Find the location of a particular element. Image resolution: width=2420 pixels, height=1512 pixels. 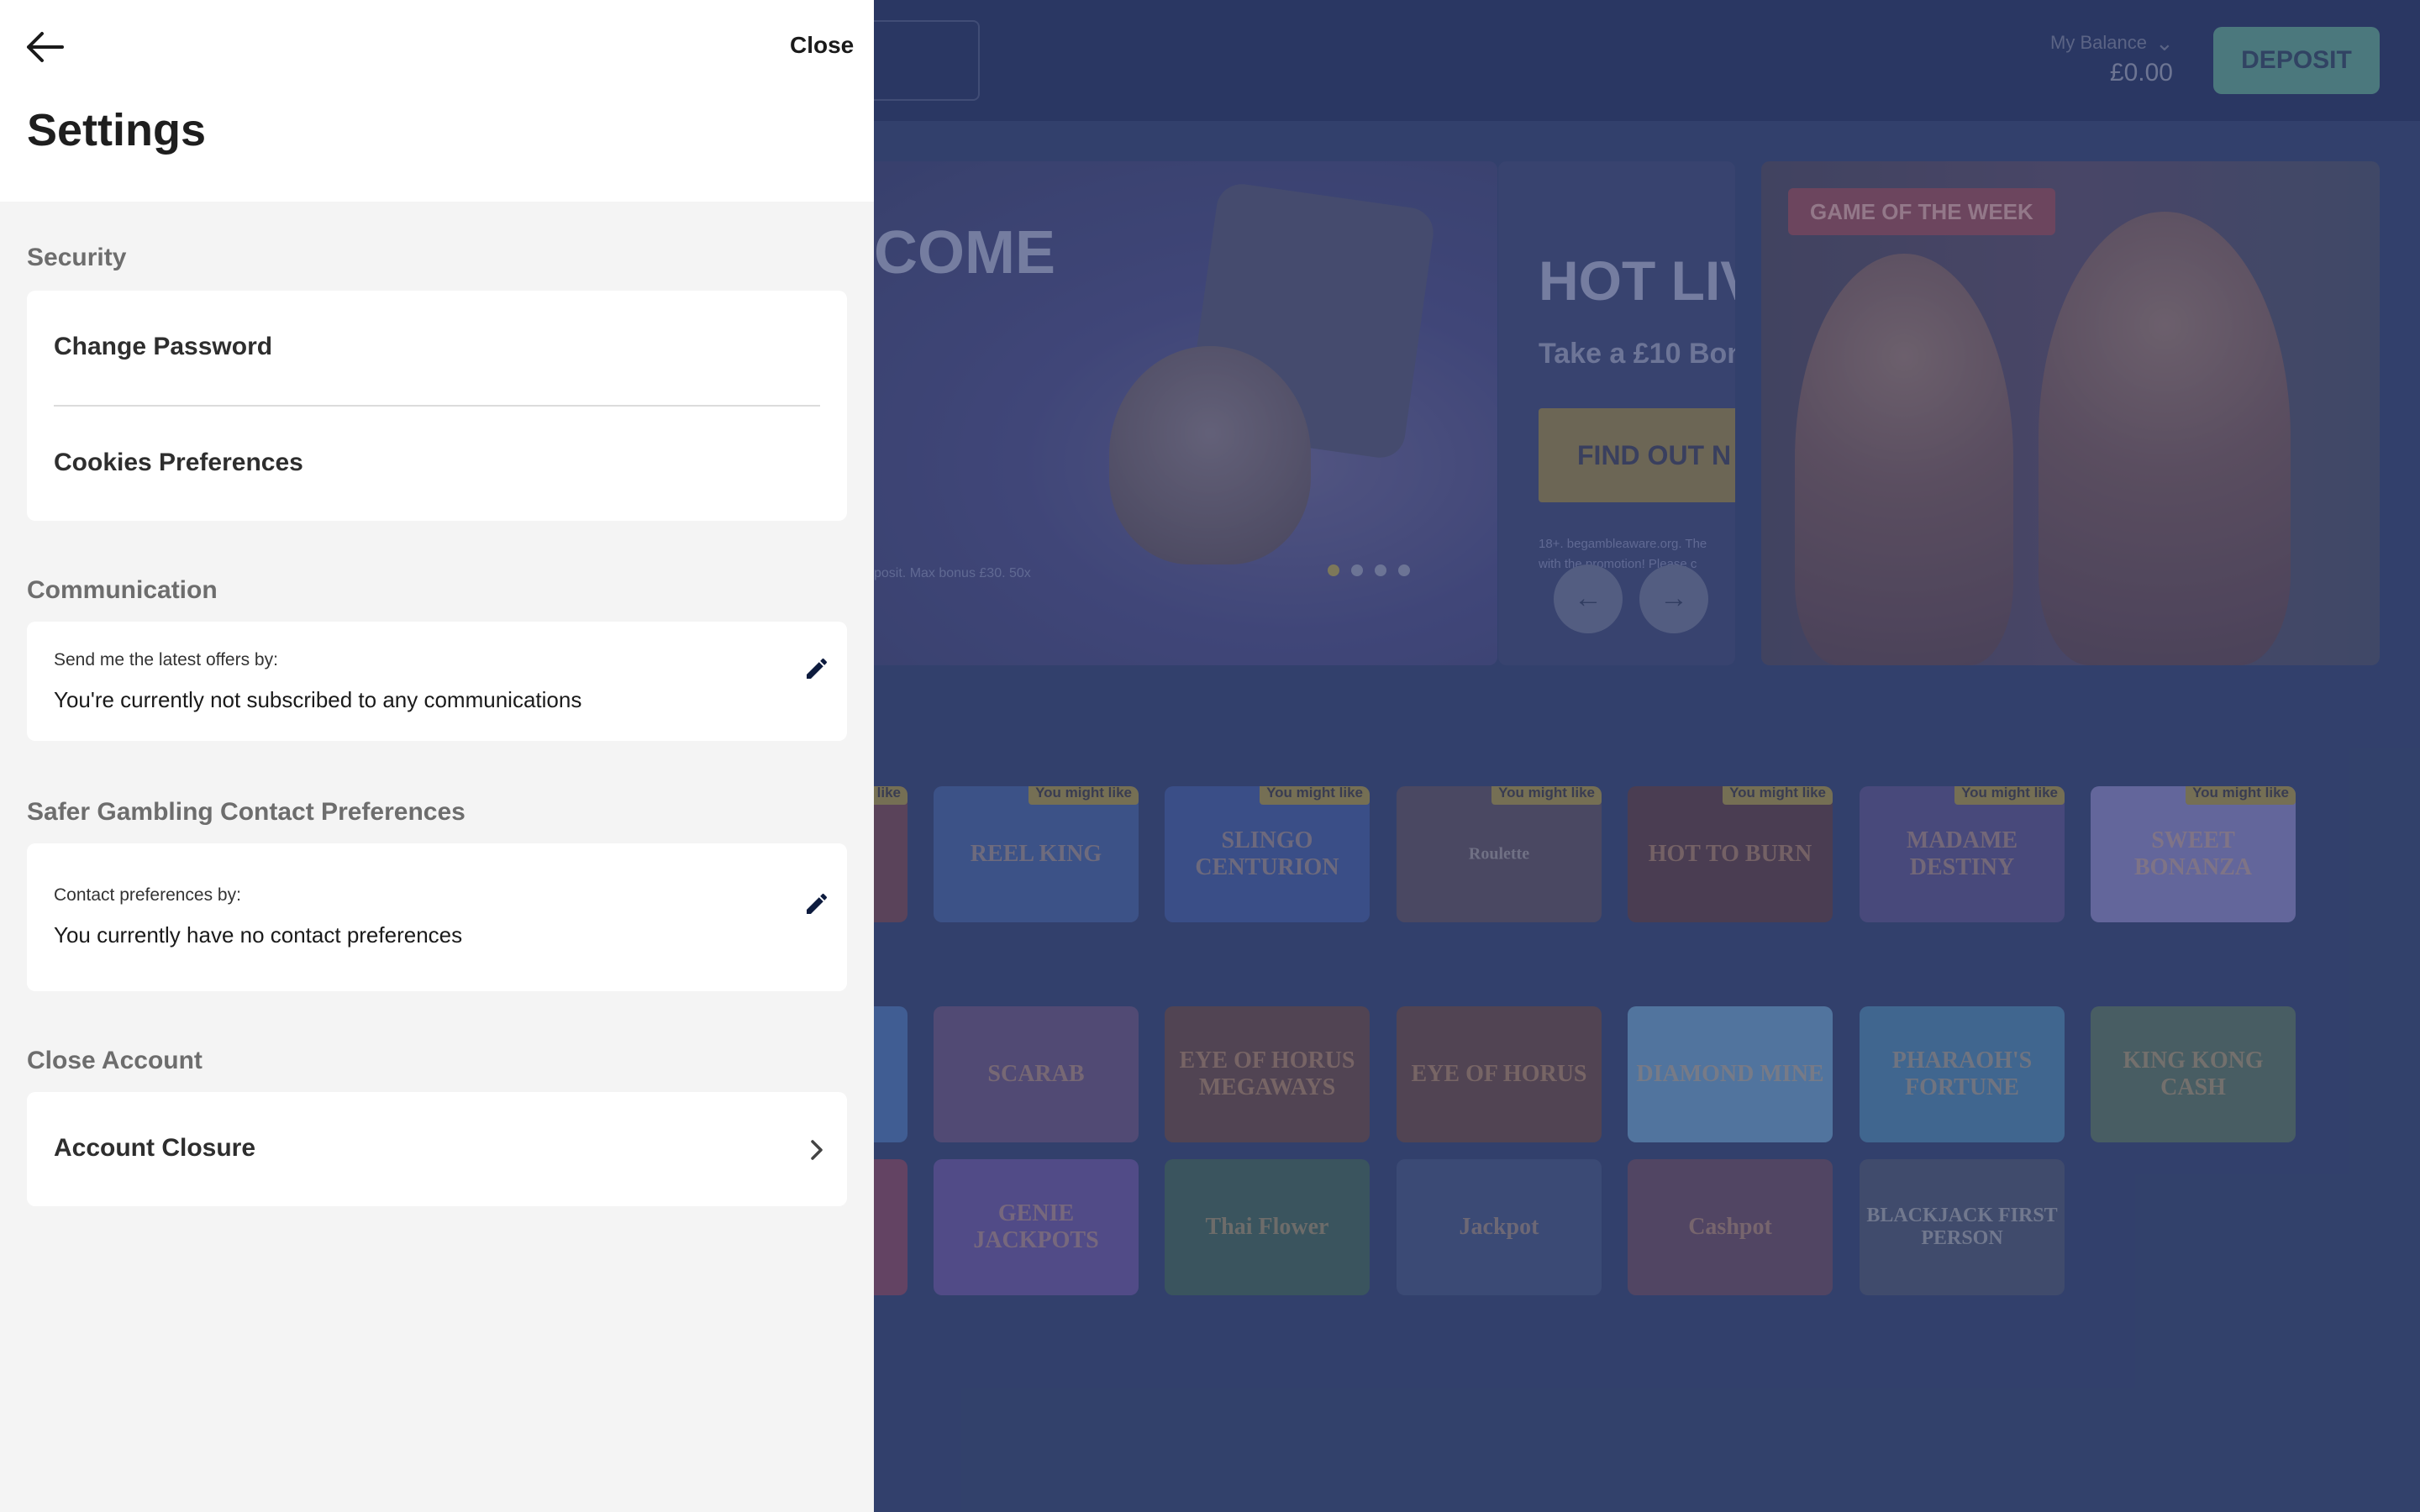

drawer-header: Close Settings is located at coordinates (437, 101).